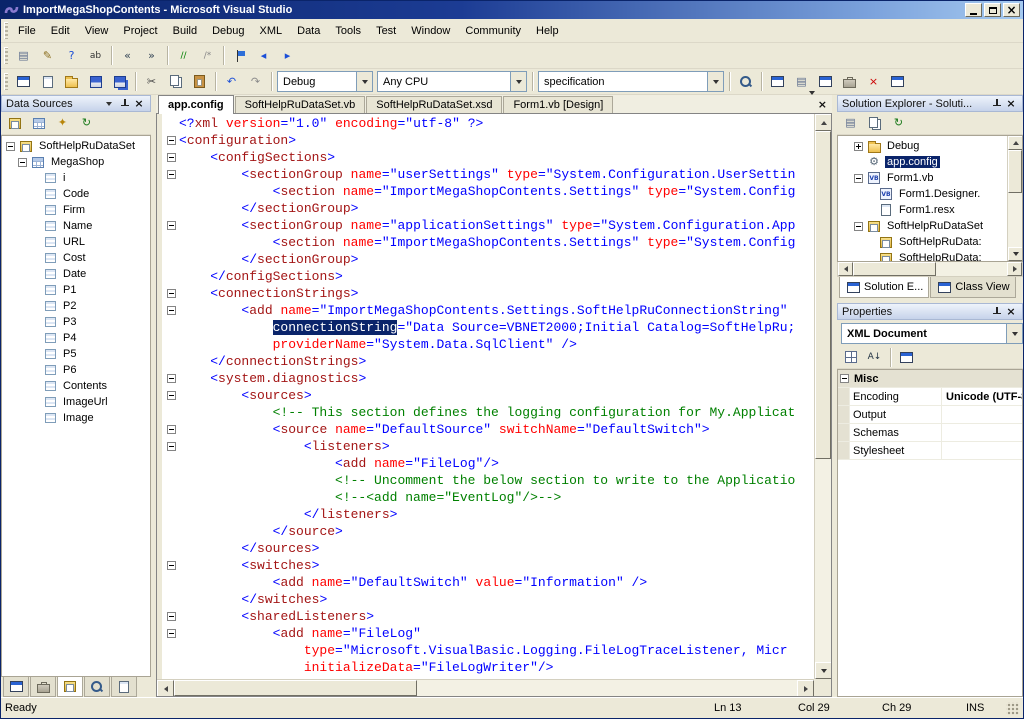 This screenshot has width=1024, height=719. Describe the element at coordinates (76, 210) in the screenshot. I see `data-source-tree-item: Firm` at that location.